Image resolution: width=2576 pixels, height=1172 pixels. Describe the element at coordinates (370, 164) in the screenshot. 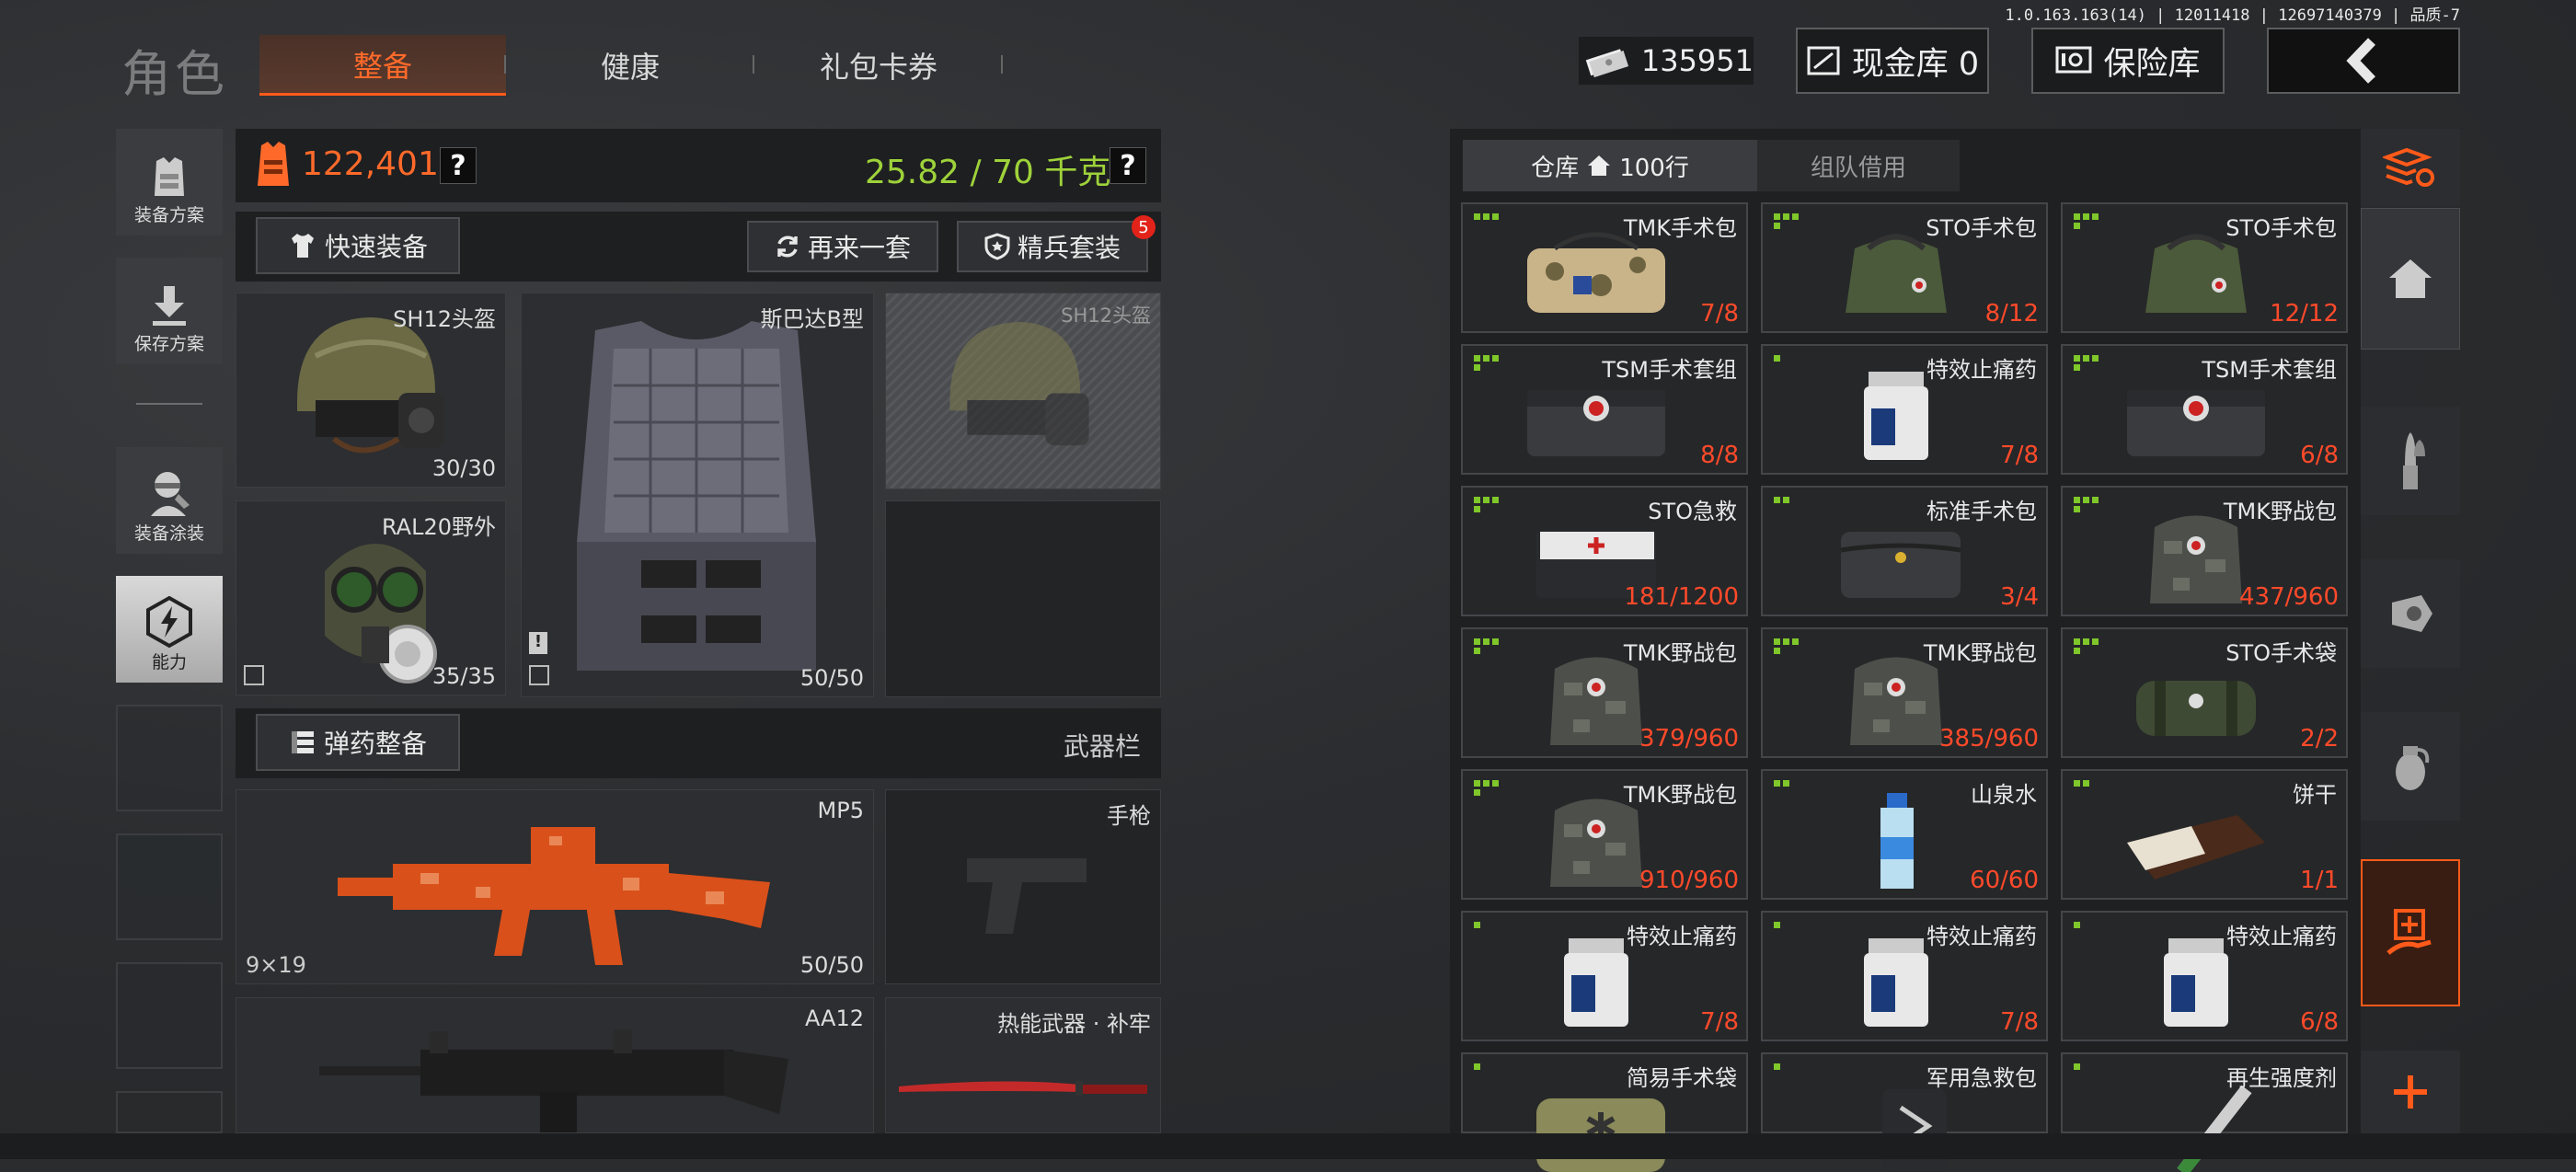

I see `loadout-value: 122,401` at that location.